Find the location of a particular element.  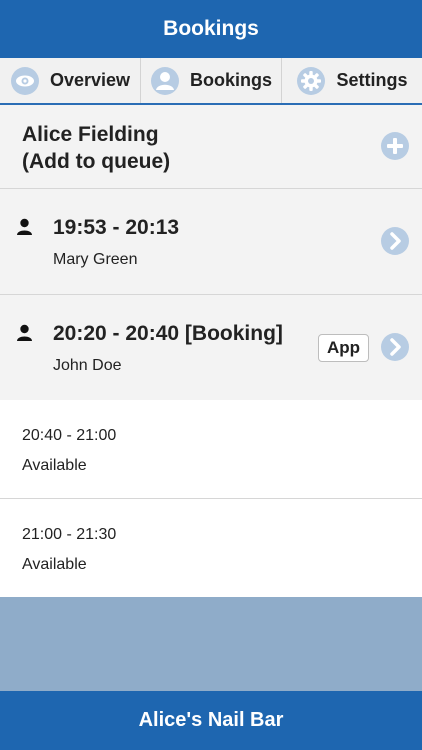

app-footer: Alice's Nail Bar is located at coordinates (211, 720).